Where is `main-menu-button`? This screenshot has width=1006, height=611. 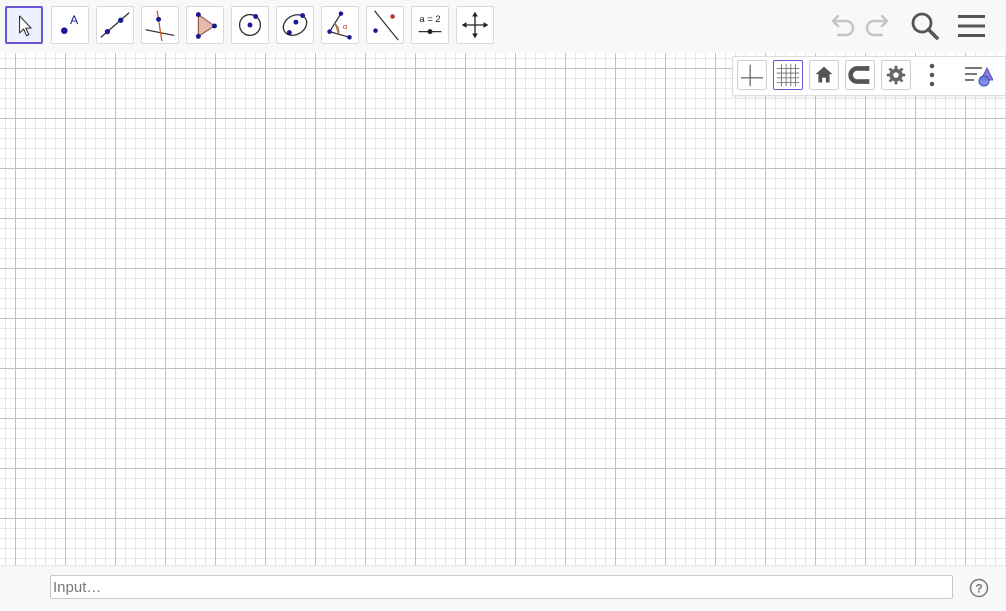 main-menu-button is located at coordinates (972, 26).